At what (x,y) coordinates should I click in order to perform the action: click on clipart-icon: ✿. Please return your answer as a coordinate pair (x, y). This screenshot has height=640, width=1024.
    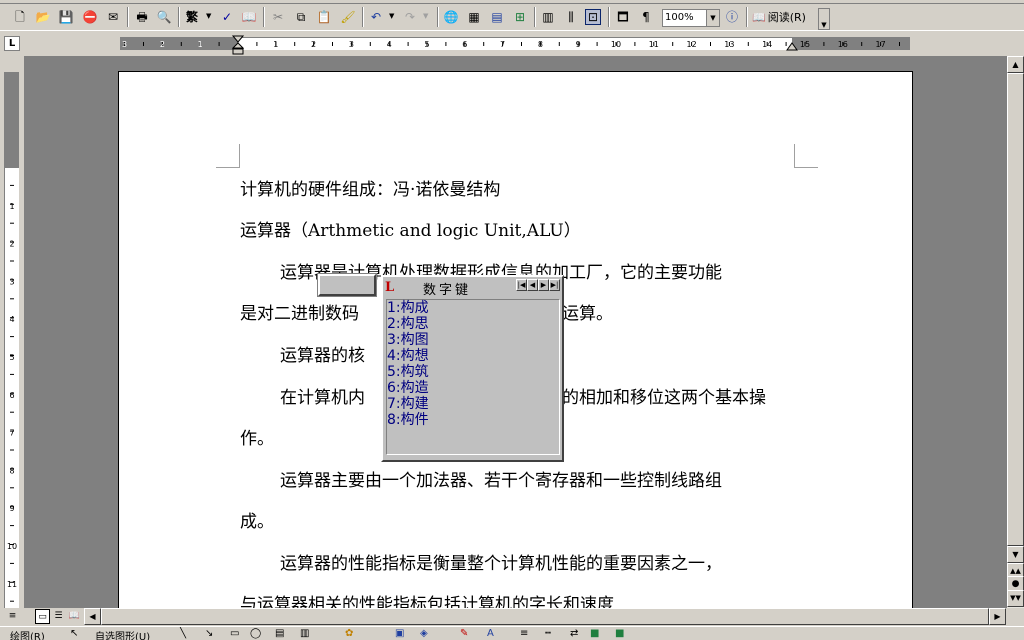
    Looking at the image, I should click on (349, 633).